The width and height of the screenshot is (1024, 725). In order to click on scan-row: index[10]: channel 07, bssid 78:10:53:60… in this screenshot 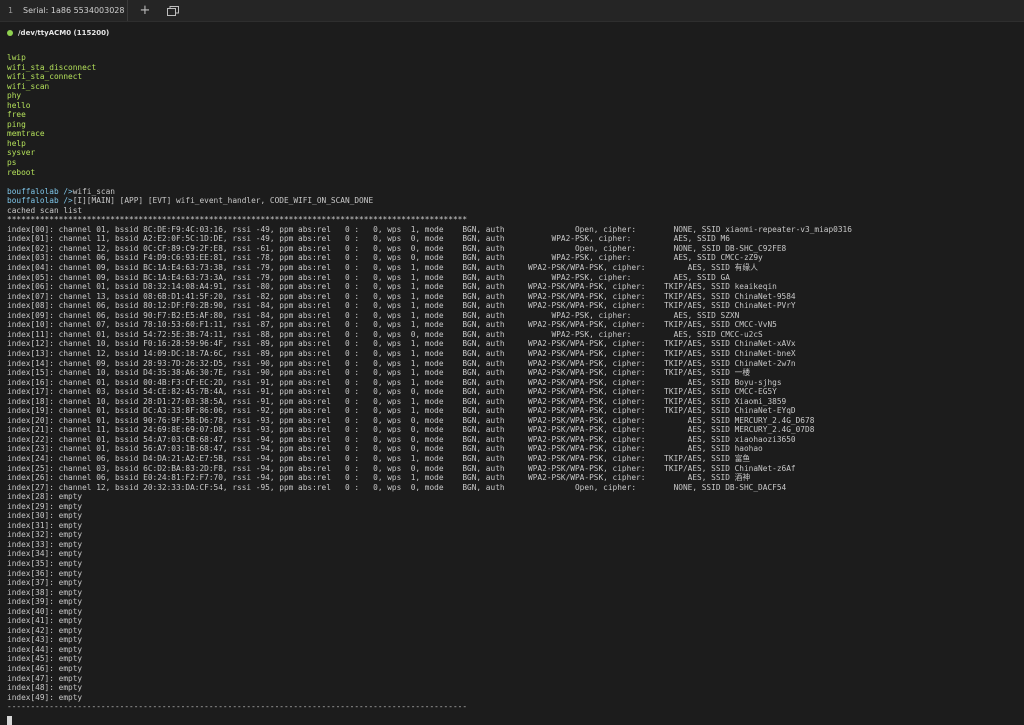, I will do `click(392, 325)`.